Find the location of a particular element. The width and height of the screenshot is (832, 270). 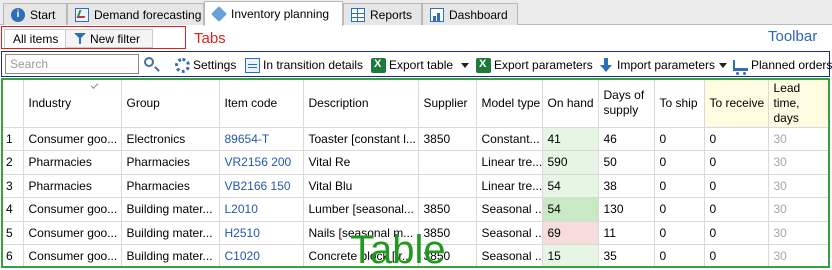

column-header-supplier: Supplier is located at coordinates (447, 104).